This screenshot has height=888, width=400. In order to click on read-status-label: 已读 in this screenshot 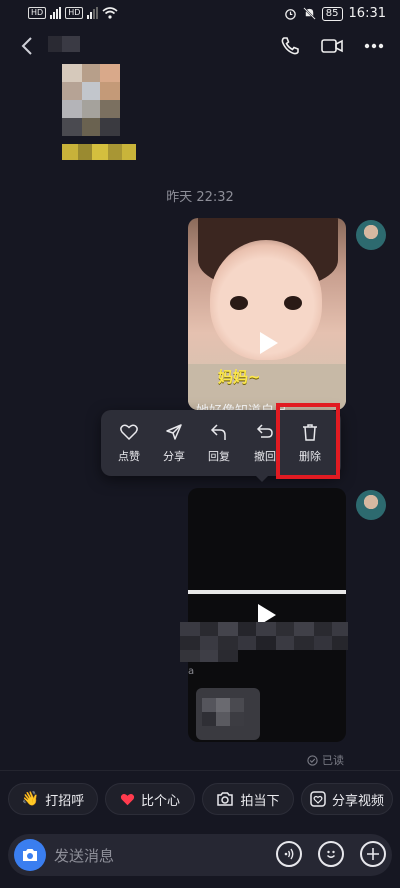, I will do `click(333, 760)`.